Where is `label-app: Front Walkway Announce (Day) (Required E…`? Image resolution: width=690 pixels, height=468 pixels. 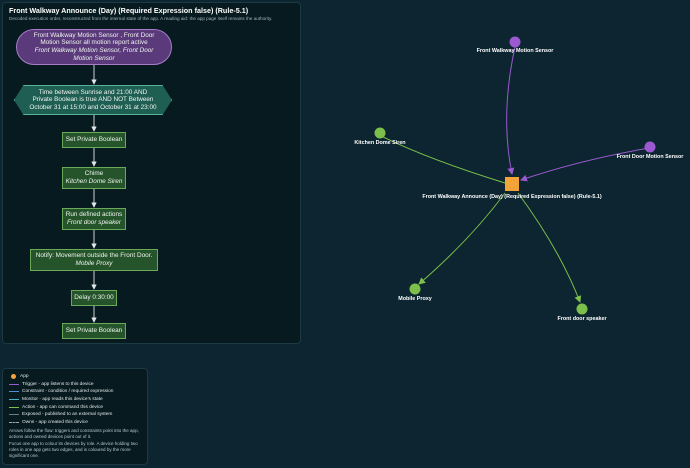 label-app: Front Walkway Announce (Day) (Required E… is located at coordinates (512, 197).